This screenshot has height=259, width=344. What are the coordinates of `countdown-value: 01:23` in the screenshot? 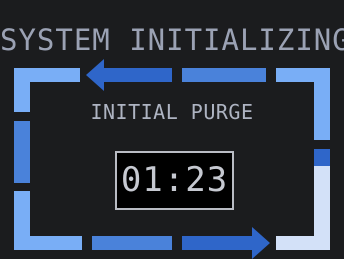 It's located at (174, 180).